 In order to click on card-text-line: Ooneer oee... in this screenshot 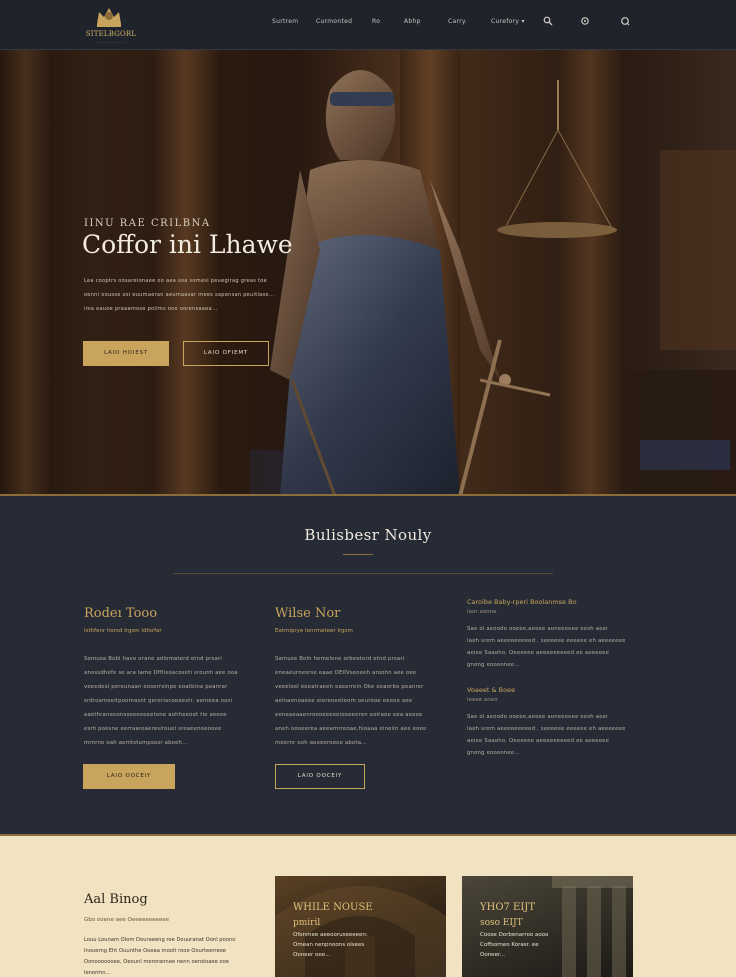, I will do `click(312, 955)`.